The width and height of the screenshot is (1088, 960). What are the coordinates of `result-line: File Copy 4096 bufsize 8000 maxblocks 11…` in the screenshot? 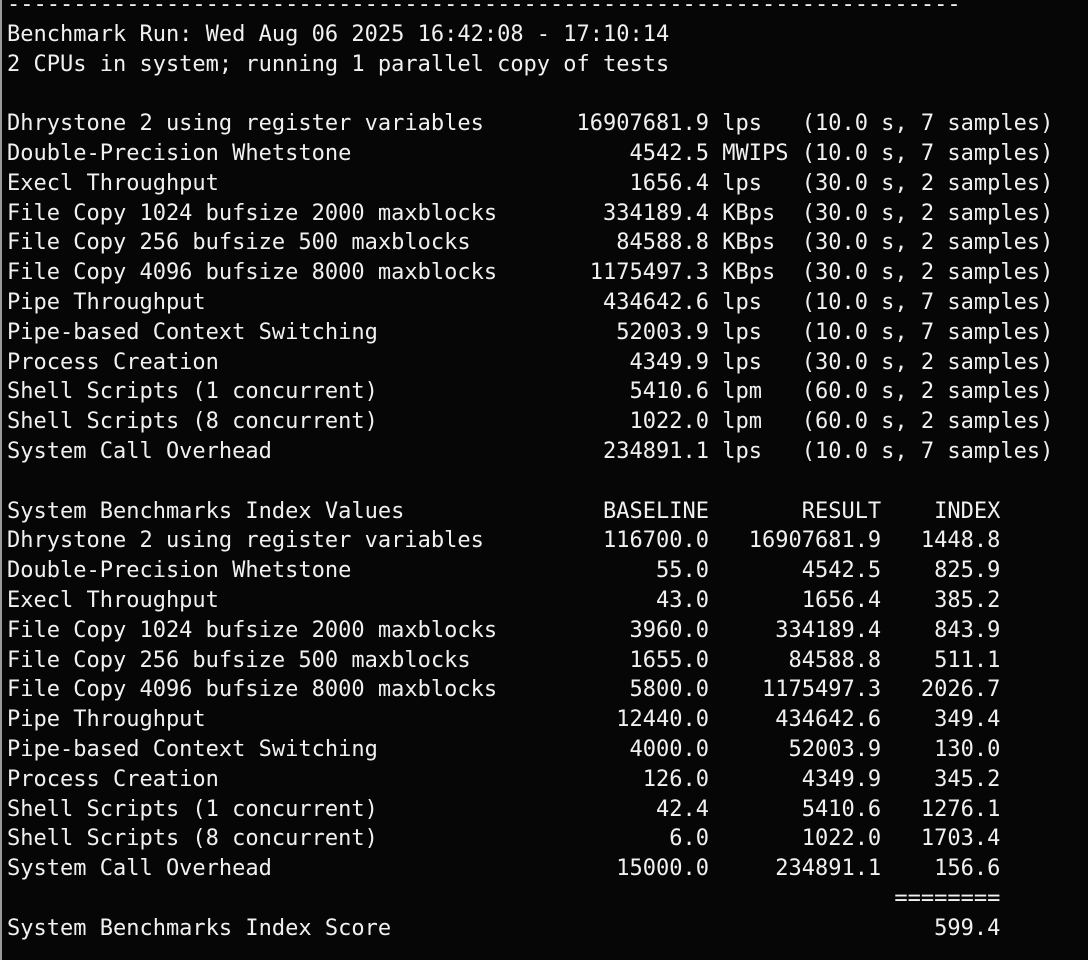 It's located at (530, 273).